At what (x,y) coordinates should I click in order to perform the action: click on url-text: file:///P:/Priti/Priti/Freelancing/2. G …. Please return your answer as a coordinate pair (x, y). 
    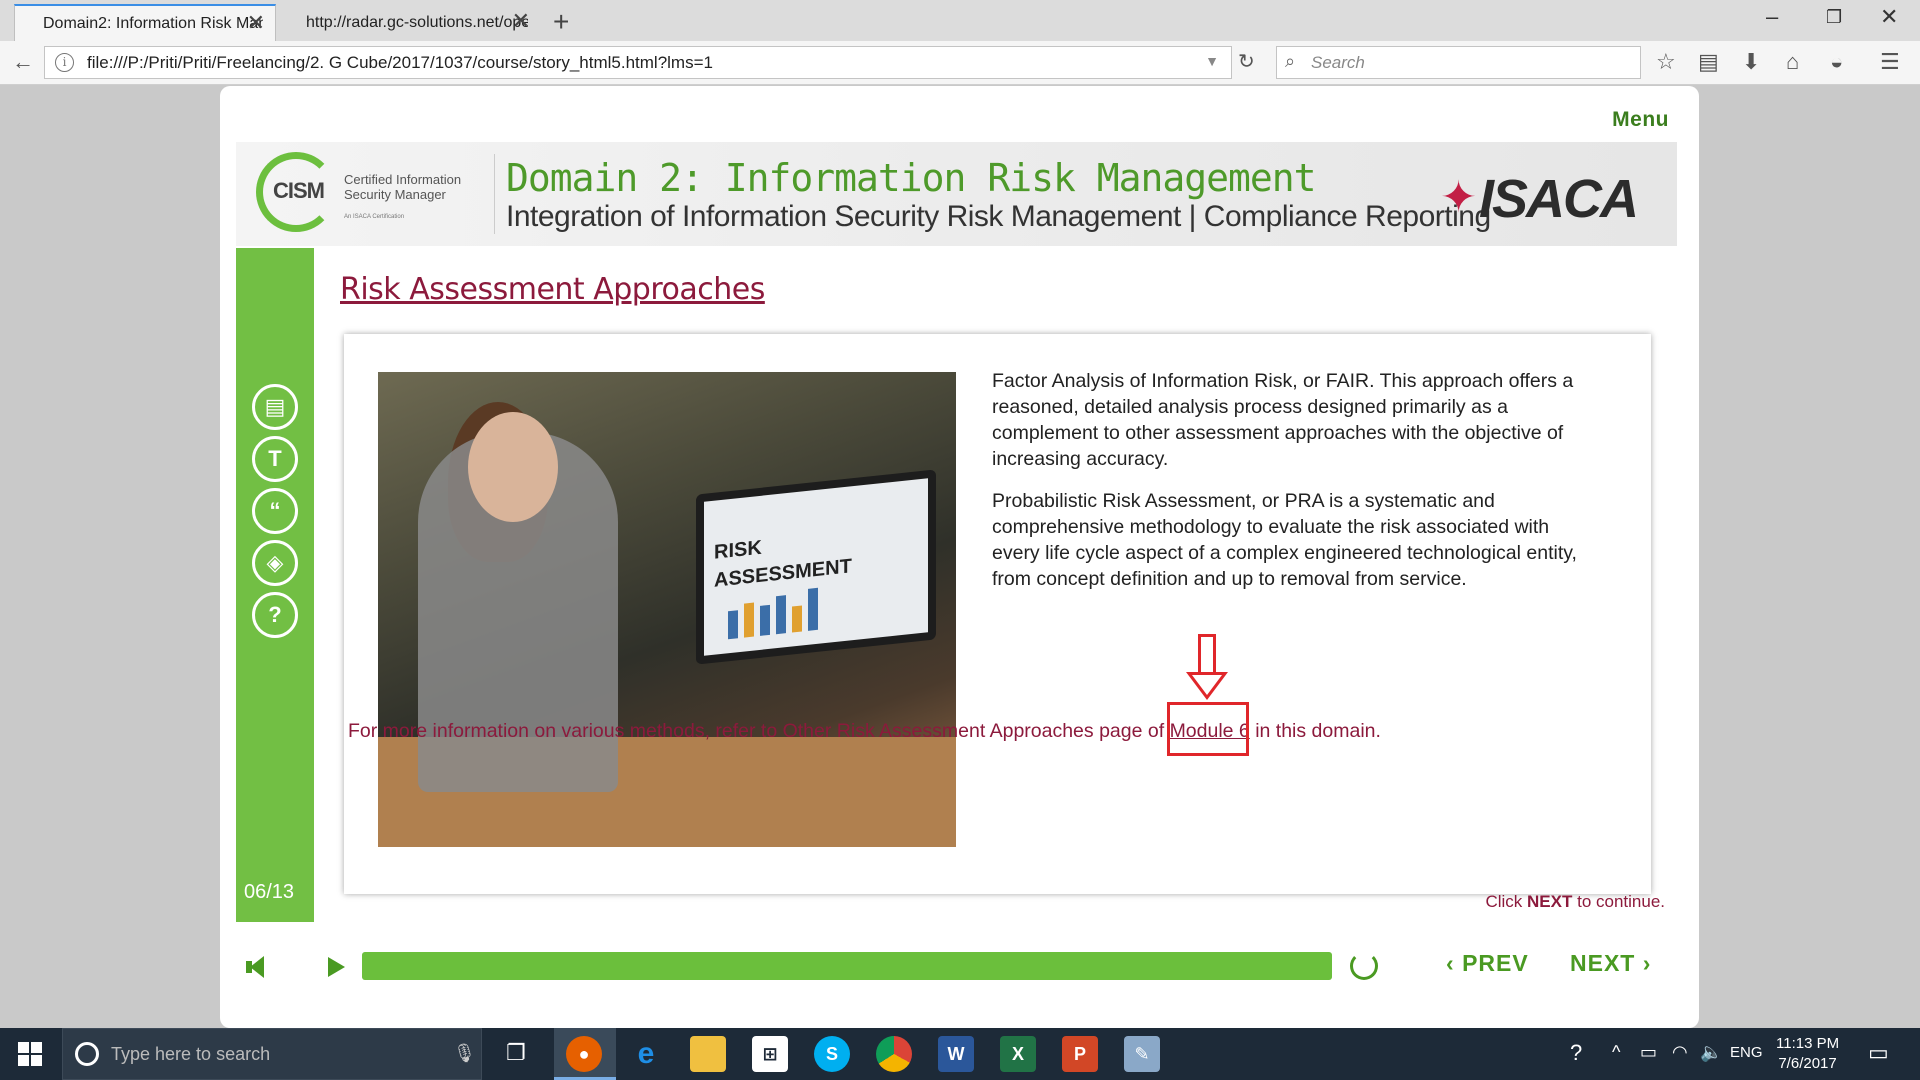
    Looking at the image, I should click on (400, 62).